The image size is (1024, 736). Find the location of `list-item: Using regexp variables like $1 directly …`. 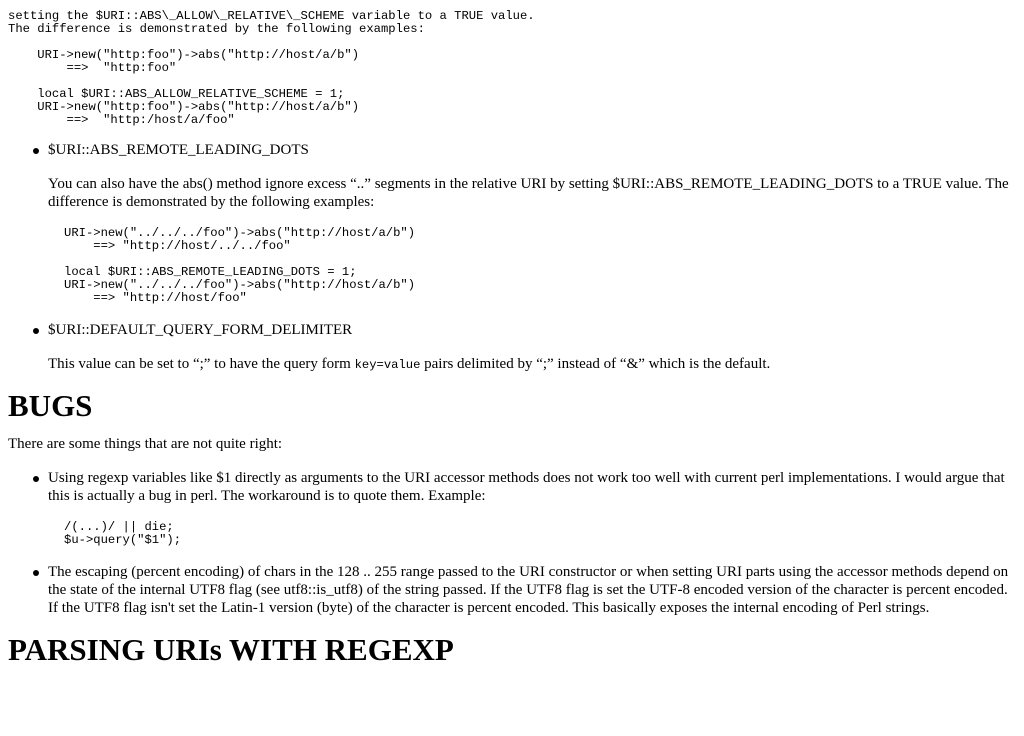

list-item: Using regexp variables like $1 directly … is located at coordinates (524, 508).